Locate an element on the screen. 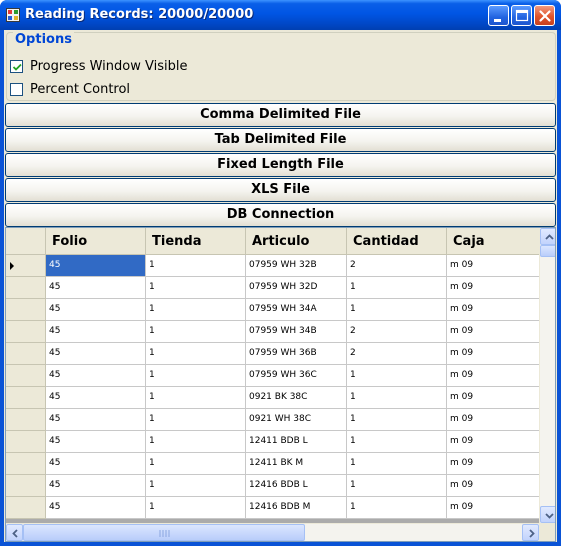 This screenshot has height=546, width=561. minimize-button is located at coordinates (498, 15).